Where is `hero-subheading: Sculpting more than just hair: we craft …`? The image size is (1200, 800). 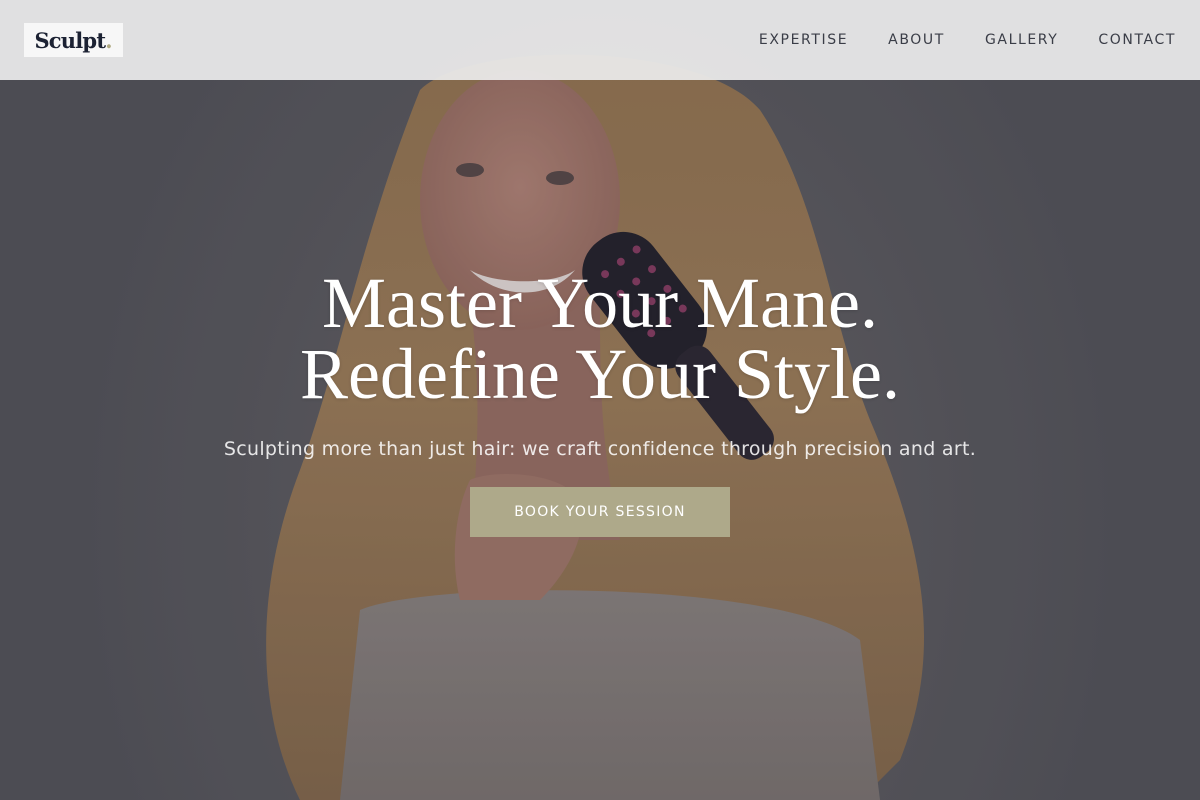
hero-subheading: Sculpting more than just hair: we craft … is located at coordinates (600, 449).